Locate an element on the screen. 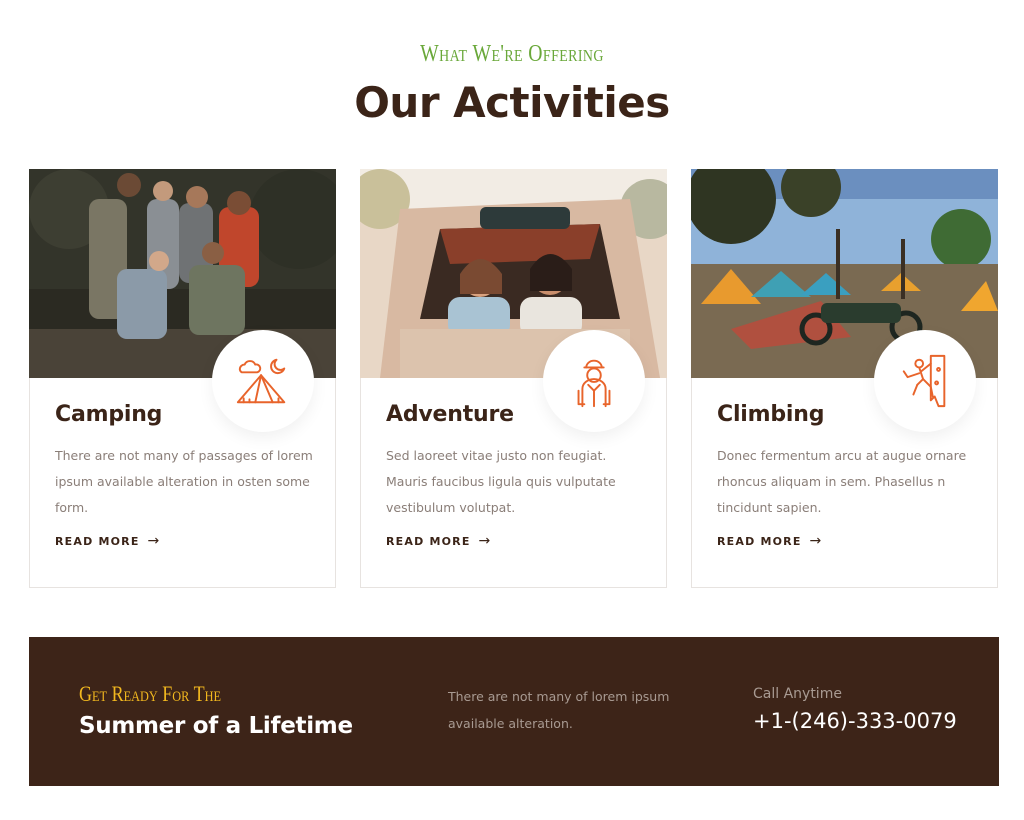 This screenshot has width=1024, height=820. section-header: What We're Offering Our Activities is located at coordinates (512, 84).